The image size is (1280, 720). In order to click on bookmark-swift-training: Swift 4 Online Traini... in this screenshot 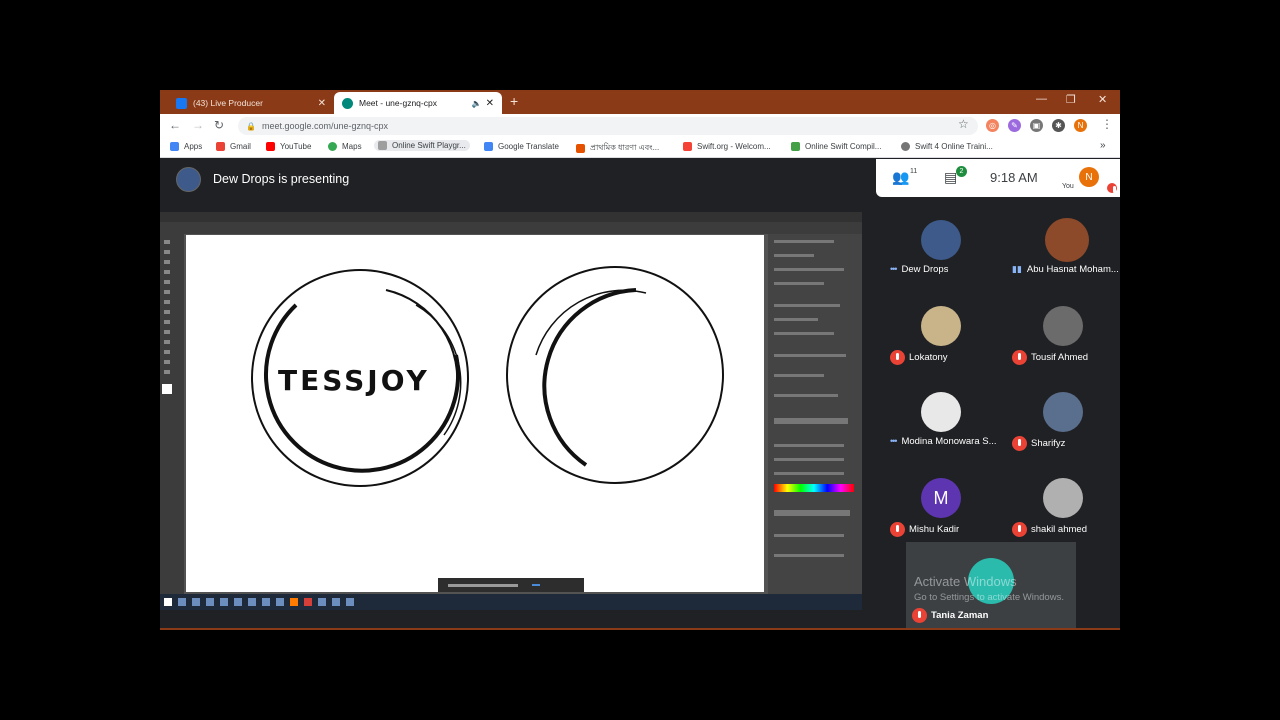, I will do `click(947, 146)`.